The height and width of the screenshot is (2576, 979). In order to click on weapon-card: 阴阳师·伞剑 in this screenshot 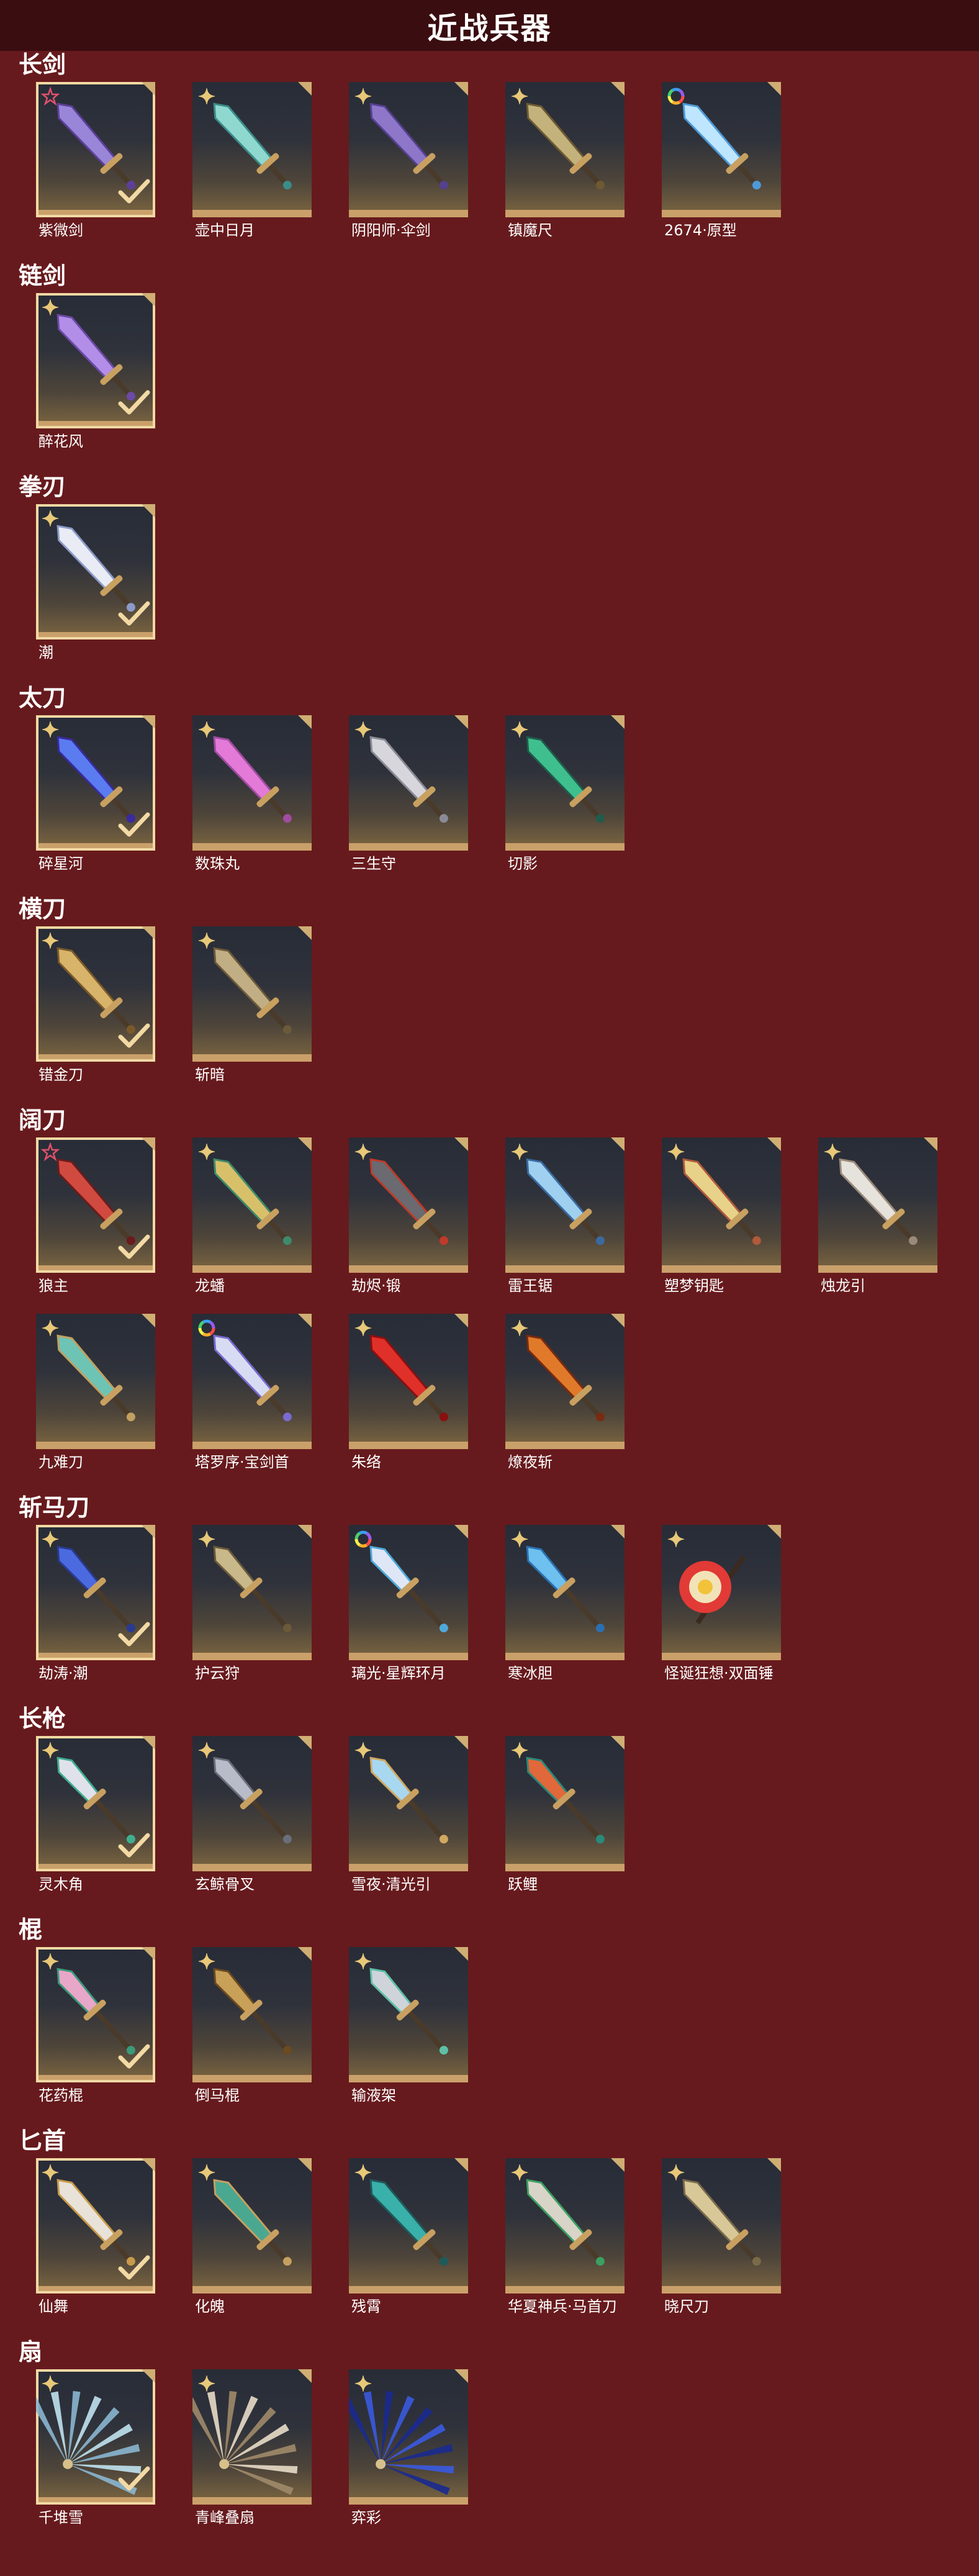, I will do `click(409, 160)`.